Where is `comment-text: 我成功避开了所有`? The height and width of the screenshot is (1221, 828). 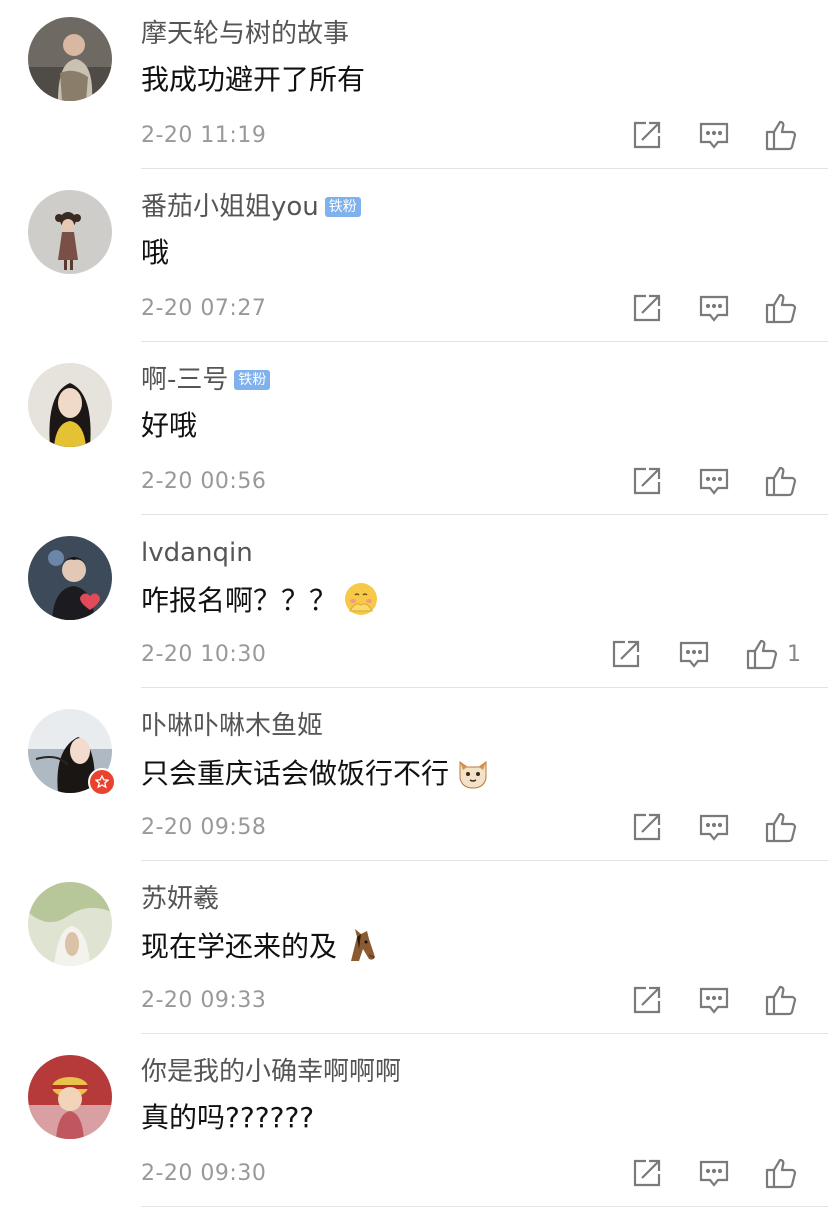 comment-text: 我成功避开了所有 is located at coordinates (253, 80).